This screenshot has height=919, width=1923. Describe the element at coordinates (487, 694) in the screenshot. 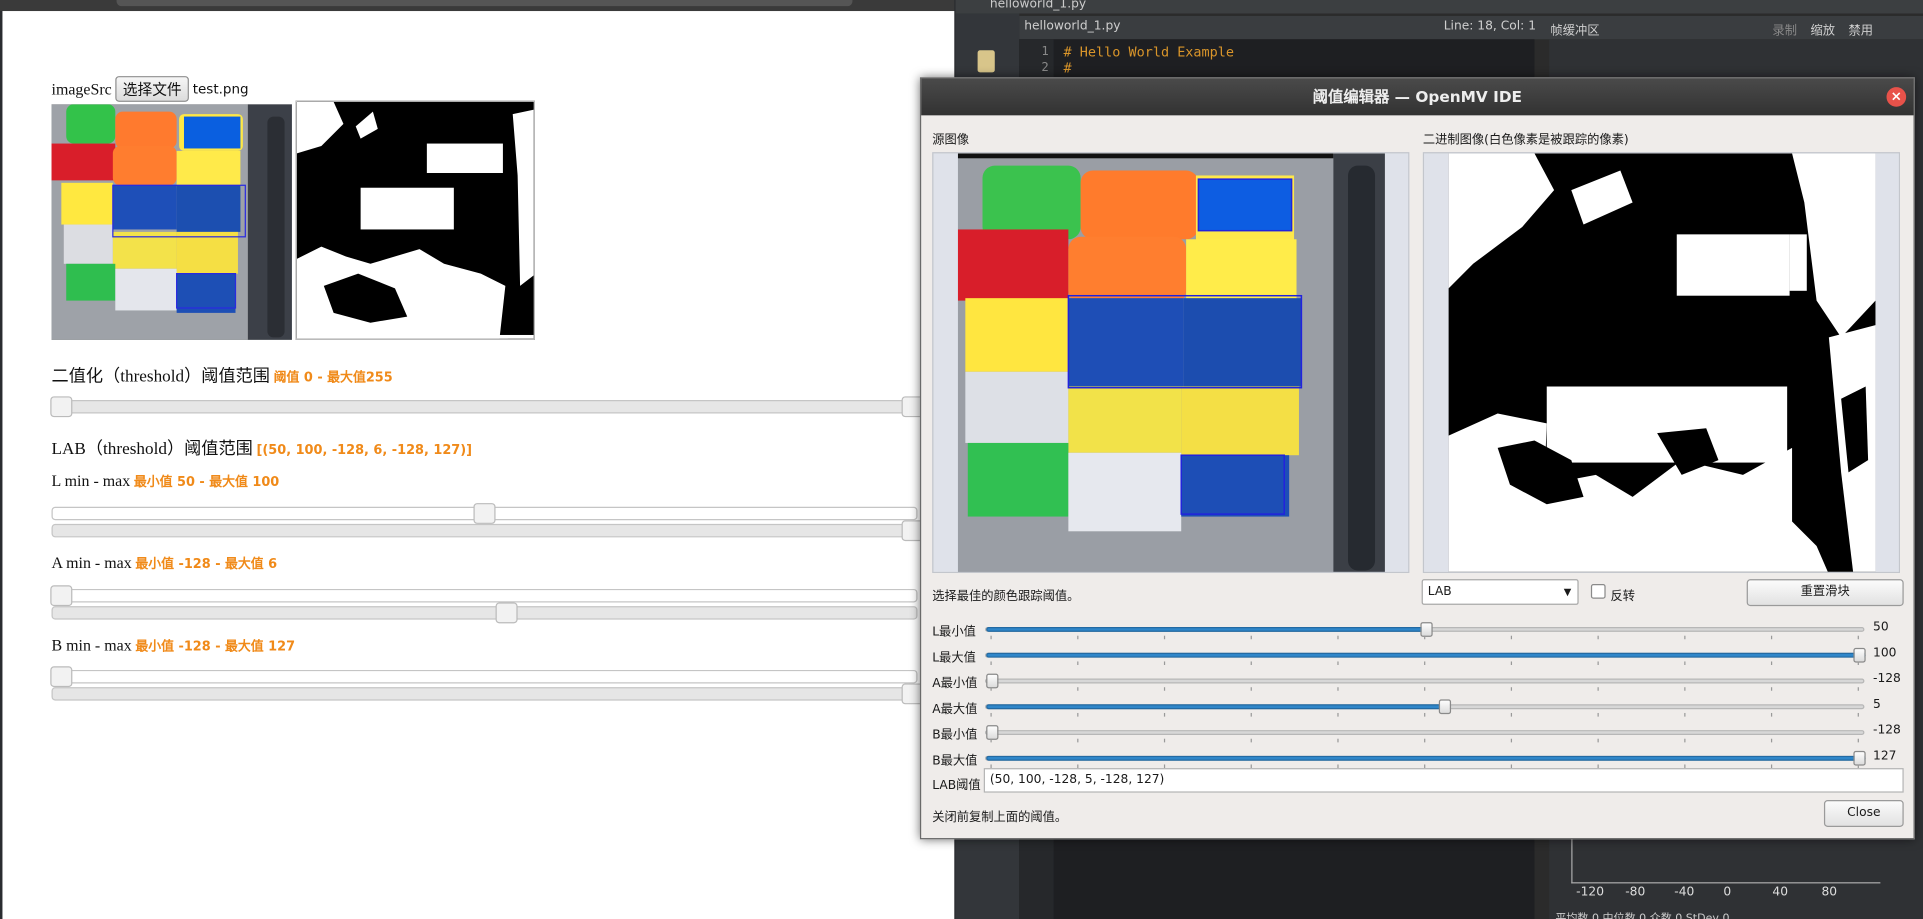

I see `b-max-slider` at that location.